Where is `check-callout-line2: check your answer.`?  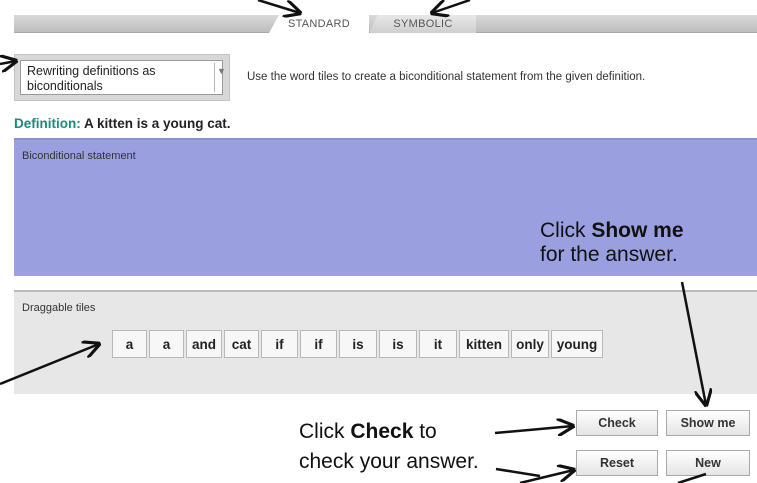 check-callout-line2: check your answer. is located at coordinates (389, 461).